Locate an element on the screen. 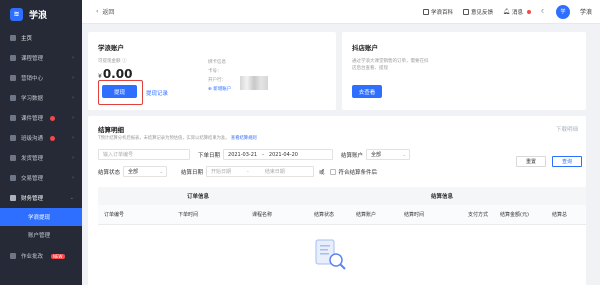 This screenshot has width=600, height=285. view-shop-button: 去查看 is located at coordinates (367, 91).